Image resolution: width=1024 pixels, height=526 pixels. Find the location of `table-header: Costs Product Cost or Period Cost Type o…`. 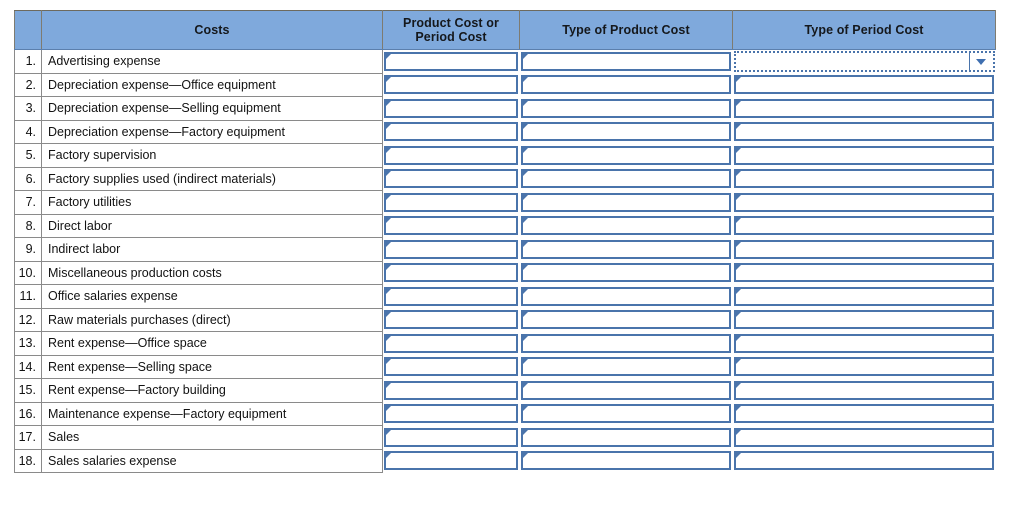

table-header: Costs Product Cost or Period Cost Type o… is located at coordinates (505, 30).